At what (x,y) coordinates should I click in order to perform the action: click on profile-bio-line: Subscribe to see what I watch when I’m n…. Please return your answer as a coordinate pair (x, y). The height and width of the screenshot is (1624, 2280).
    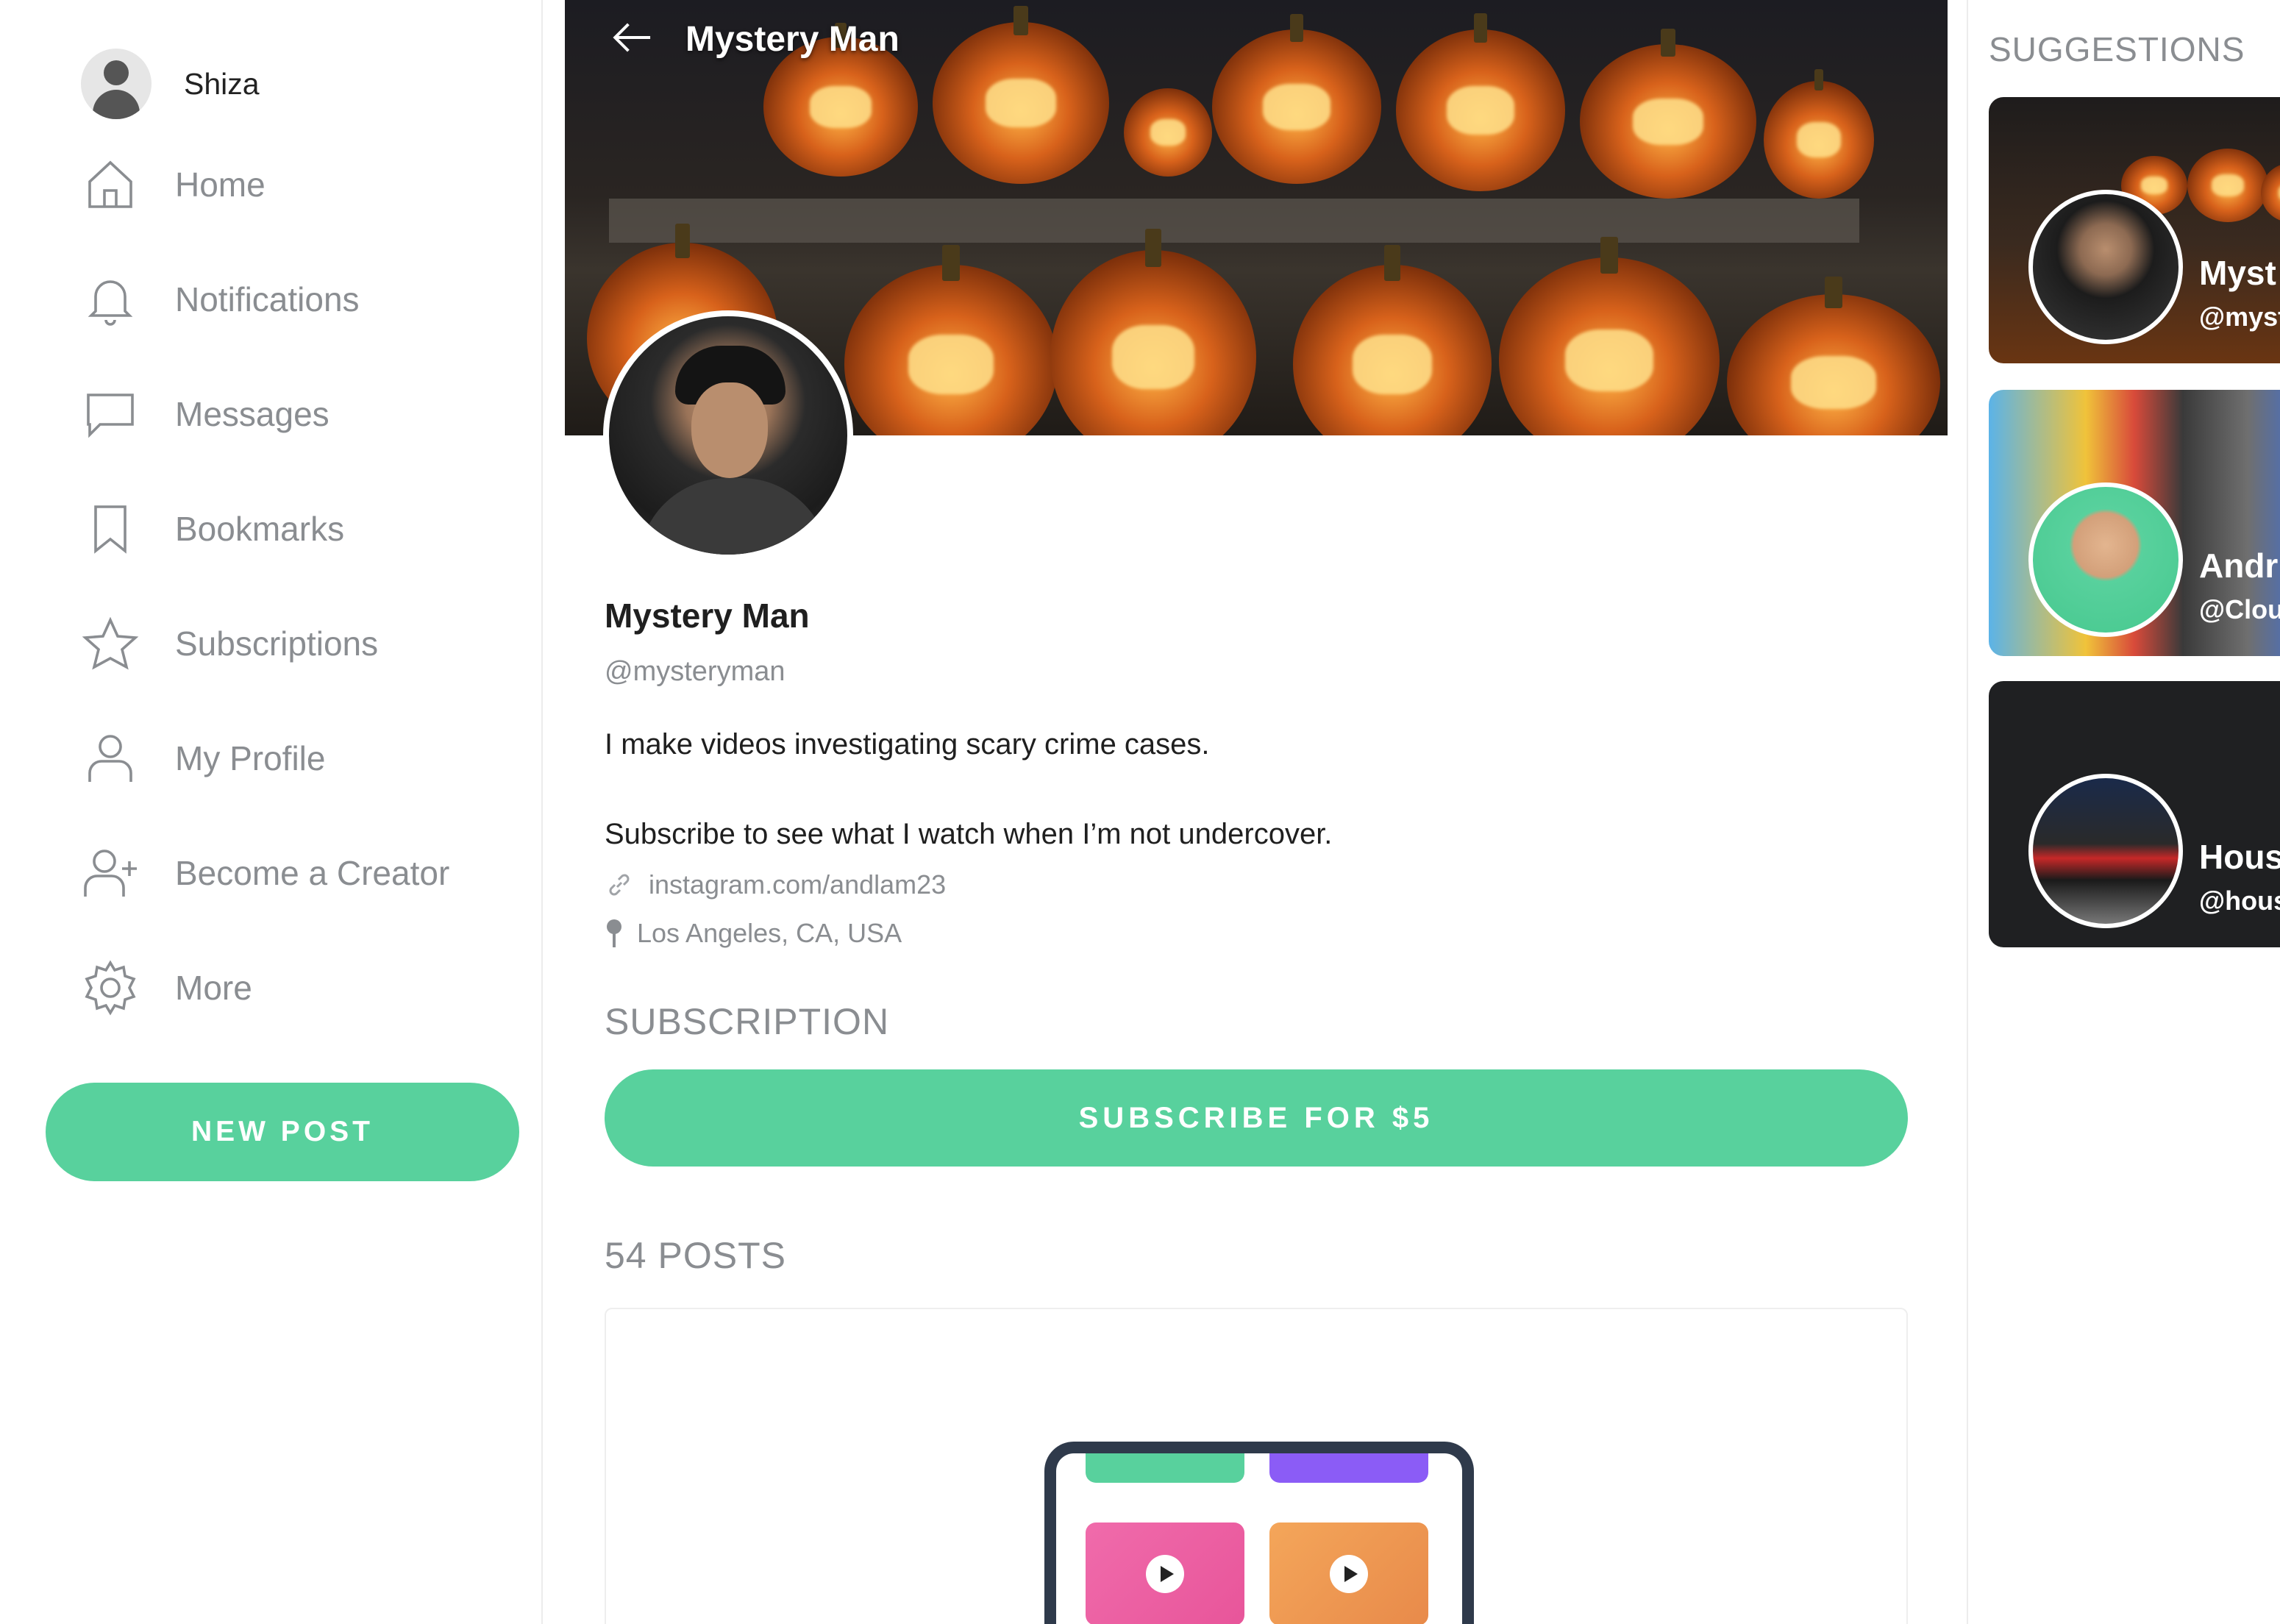
    Looking at the image, I should click on (969, 834).